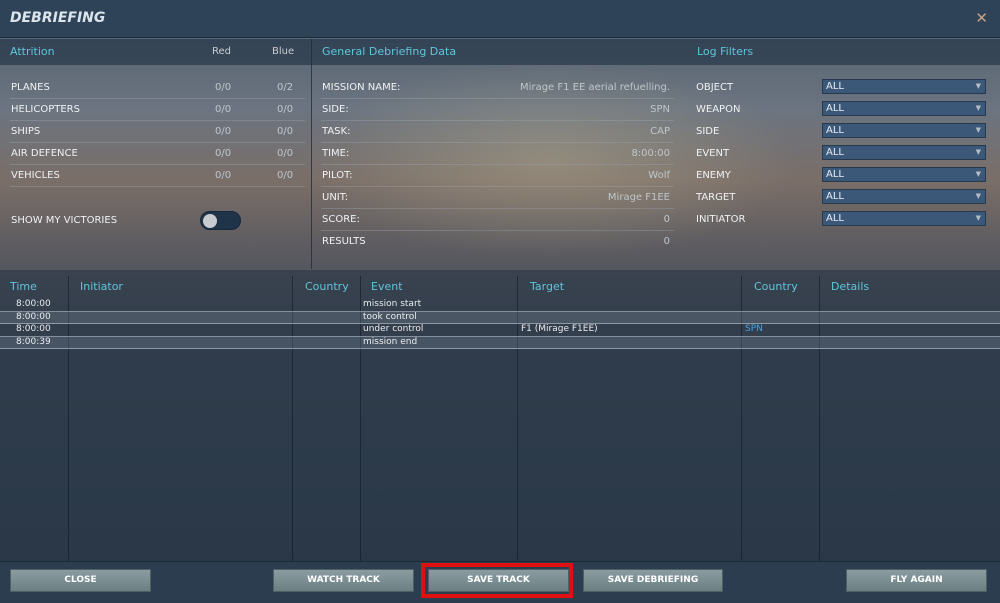 This screenshot has width=1000, height=603. Describe the element at coordinates (392, 304) in the screenshot. I see `log-event: mission start` at that location.